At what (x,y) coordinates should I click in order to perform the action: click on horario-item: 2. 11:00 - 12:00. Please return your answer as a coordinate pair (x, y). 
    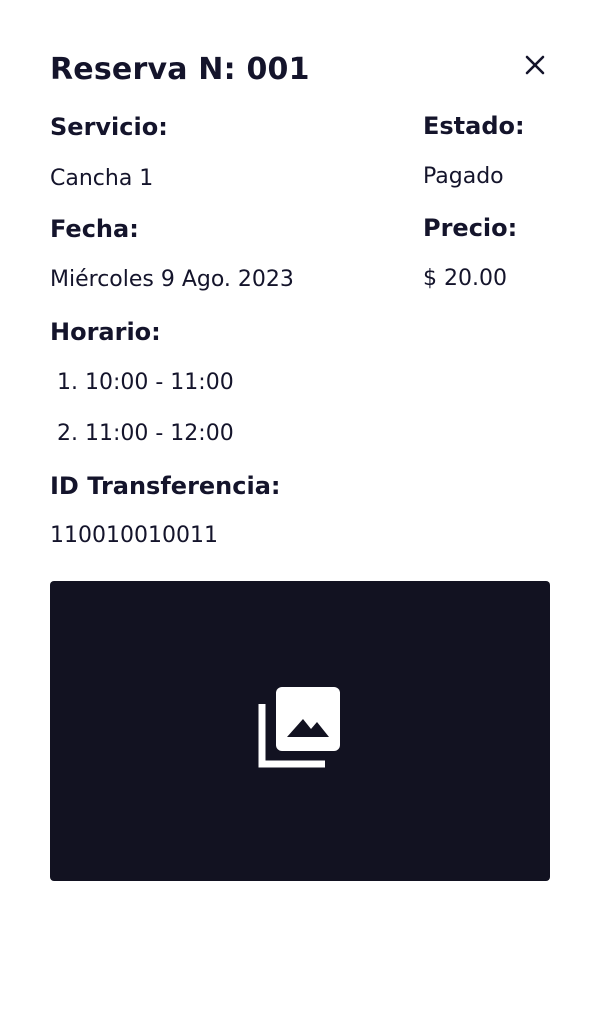
    Looking at the image, I should click on (145, 433).